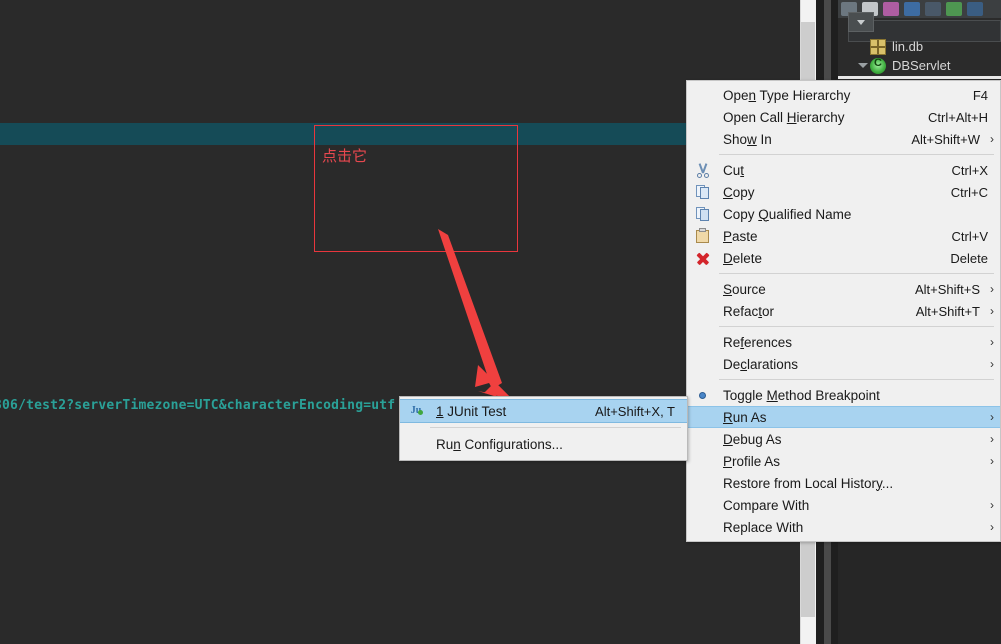 The height and width of the screenshot is (644, 1001). I want to click on menu-item-cut: Cut Ctrl+X, so click(843, 170).